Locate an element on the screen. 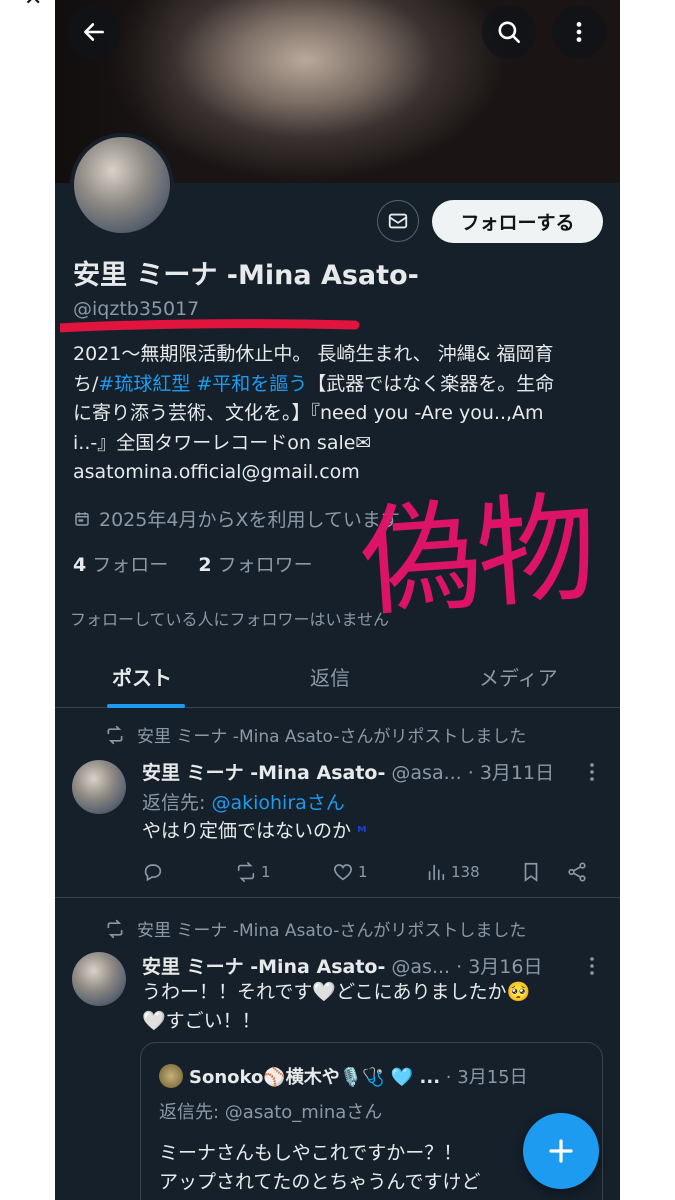 This screenshot has height=1200, width=675. profile-avatar is located at coordinates (122, 185).